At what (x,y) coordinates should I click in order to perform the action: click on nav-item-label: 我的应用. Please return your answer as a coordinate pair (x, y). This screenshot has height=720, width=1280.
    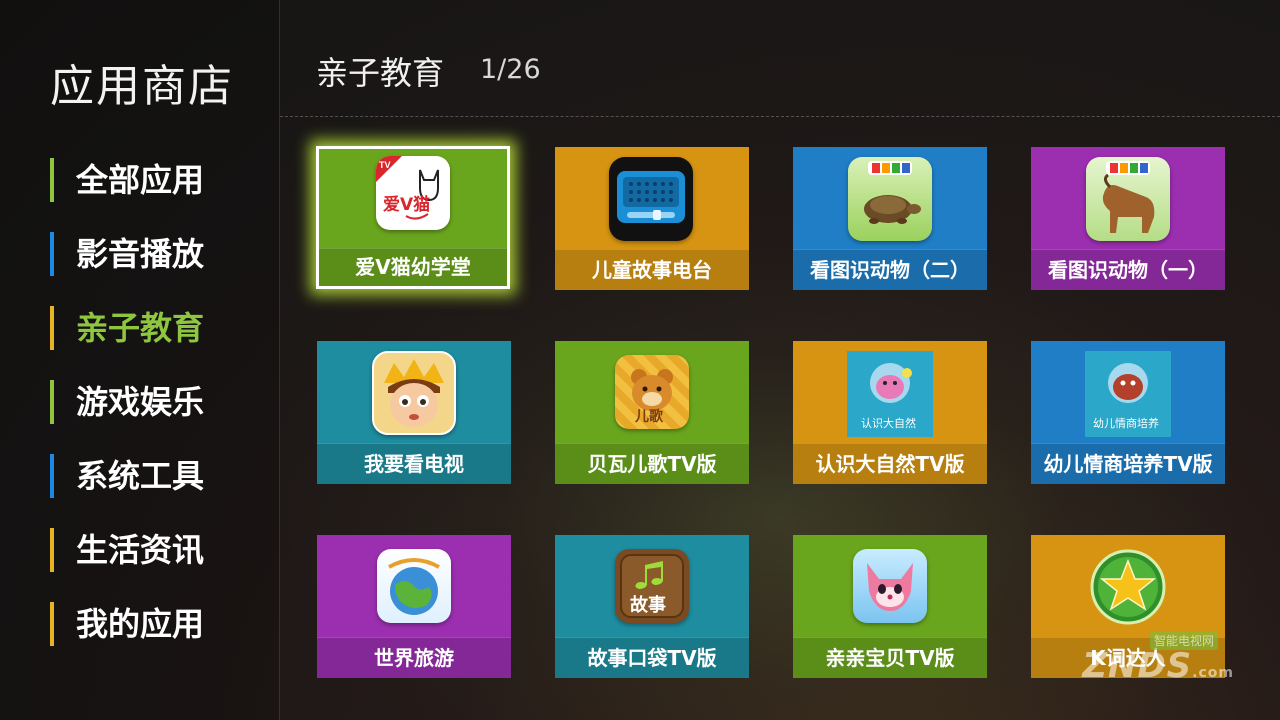
    Looking at the image, I should click on (140, 624).